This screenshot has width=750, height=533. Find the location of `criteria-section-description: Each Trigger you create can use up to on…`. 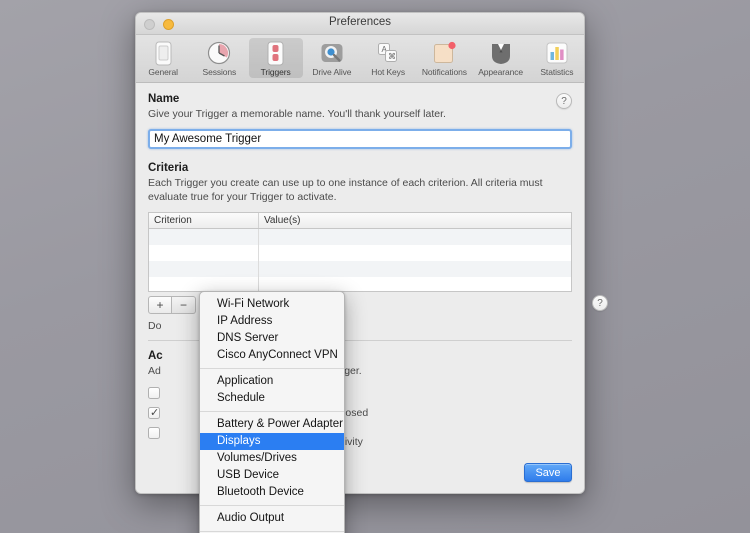

criteria-section-description: Each Trigger you create can use up to on… is located at coordinates (345, 189).